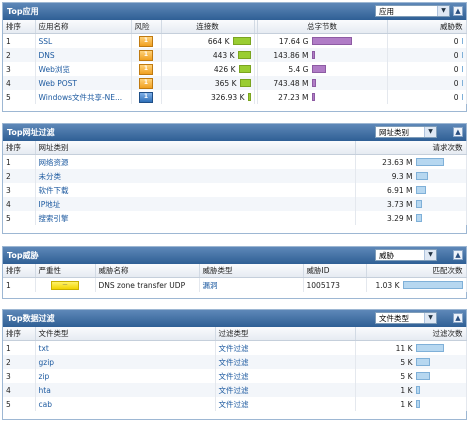 The height and width of the screenshot is (424, 469). What do you see at coordinates (65, 271) in the screenshot?
I see `col-severity: 严重性` at bounding box center [65, 271].